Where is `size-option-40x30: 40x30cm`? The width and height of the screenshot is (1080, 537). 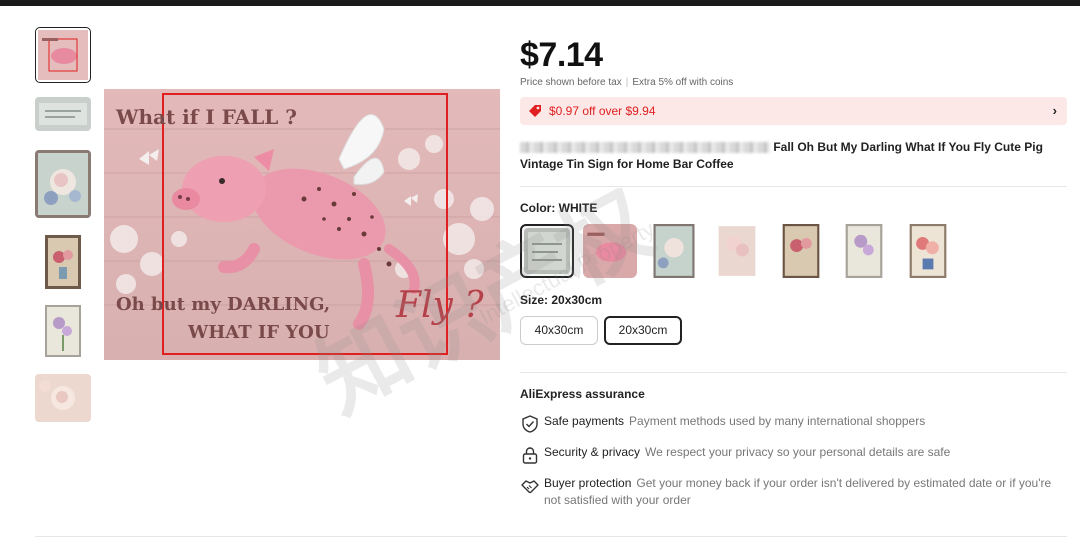
size-option-40x30: 40x30cm is located at coordinates (559, 330).